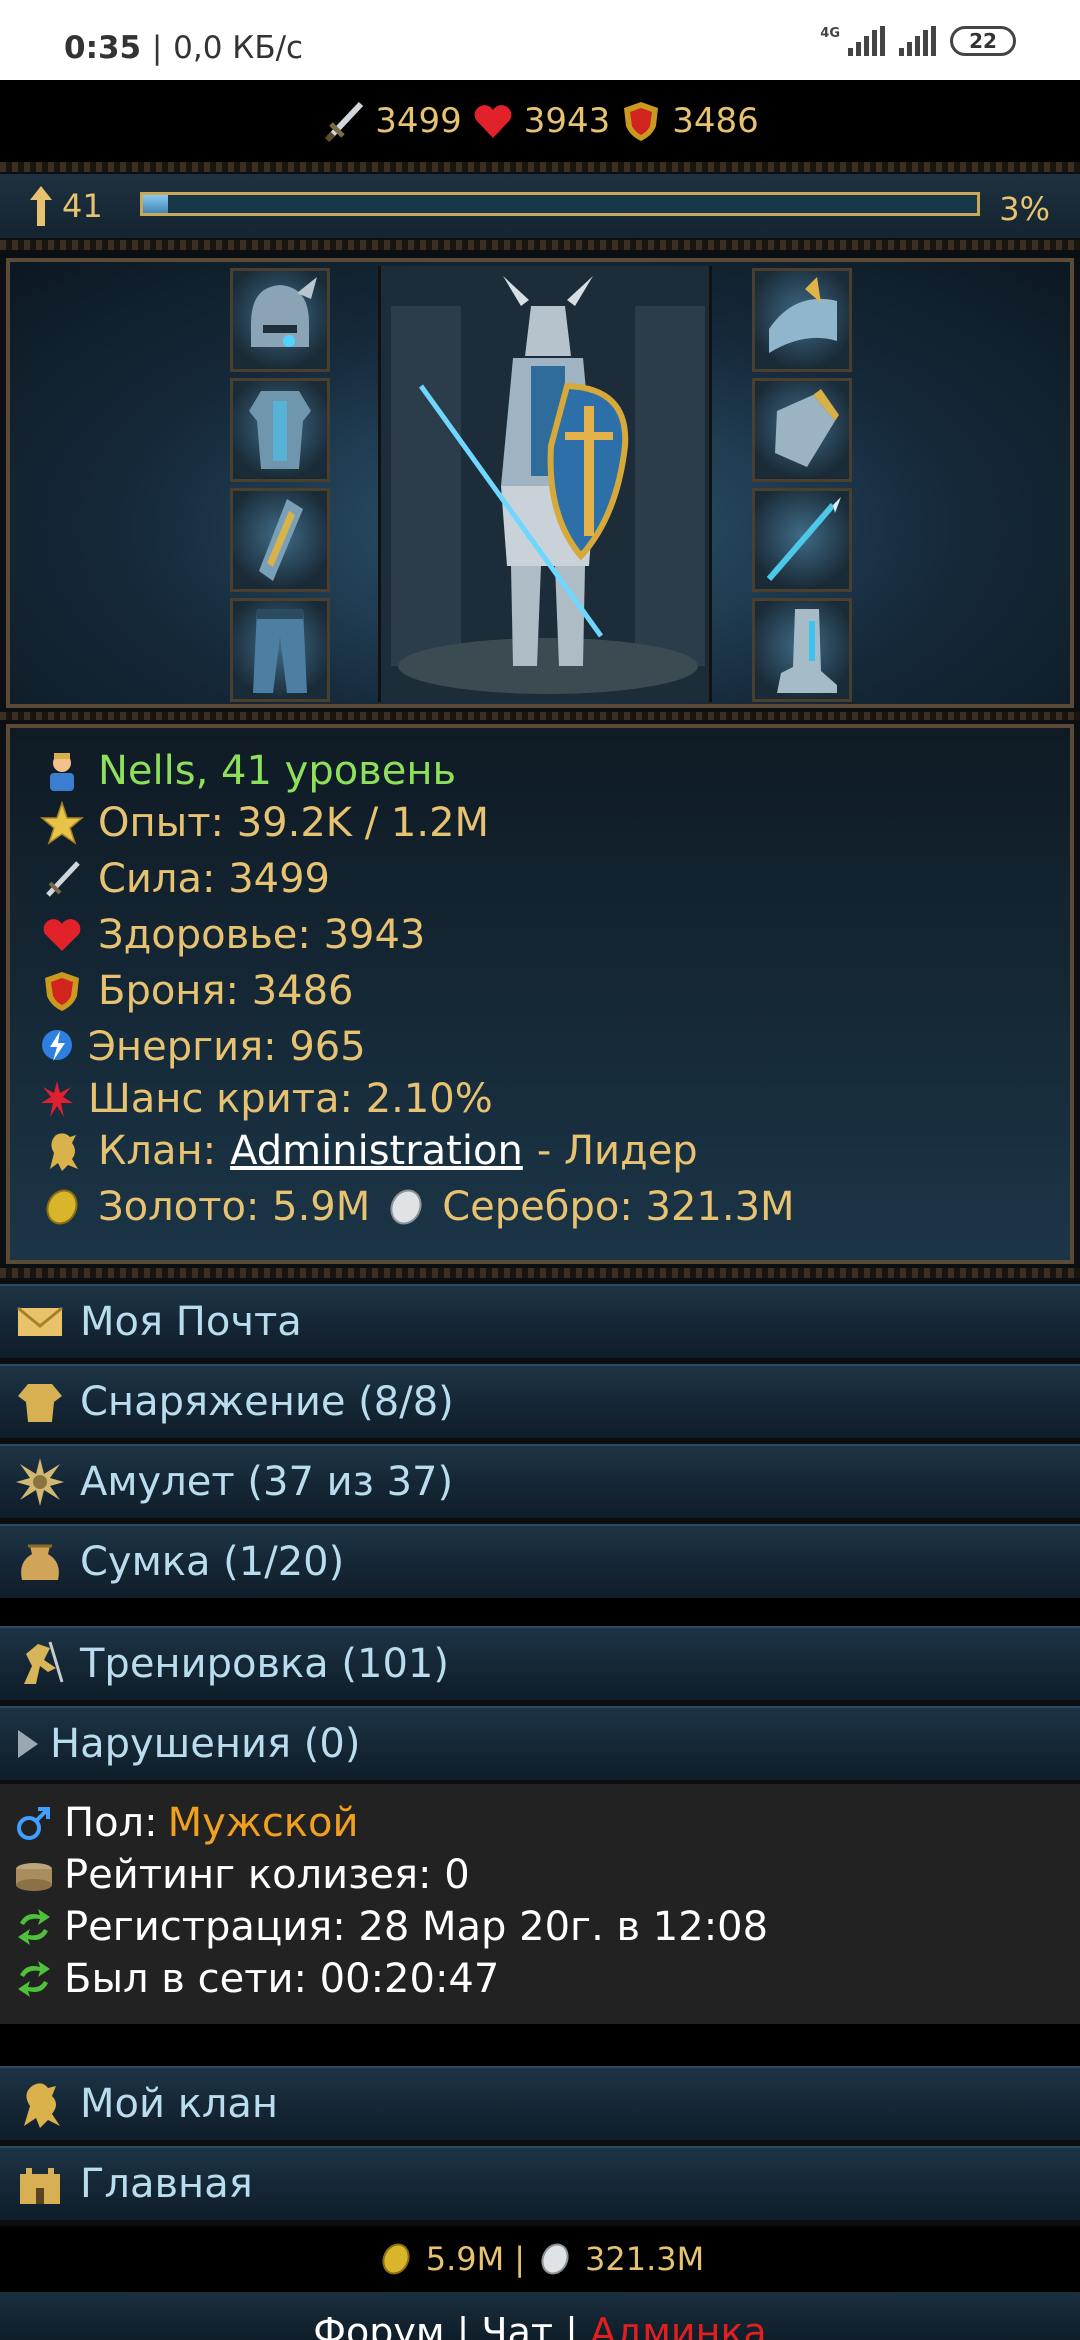  I want to click on status-bar: 0:35 | 0,0 КБ/с 4G 22, so click(540, 40).